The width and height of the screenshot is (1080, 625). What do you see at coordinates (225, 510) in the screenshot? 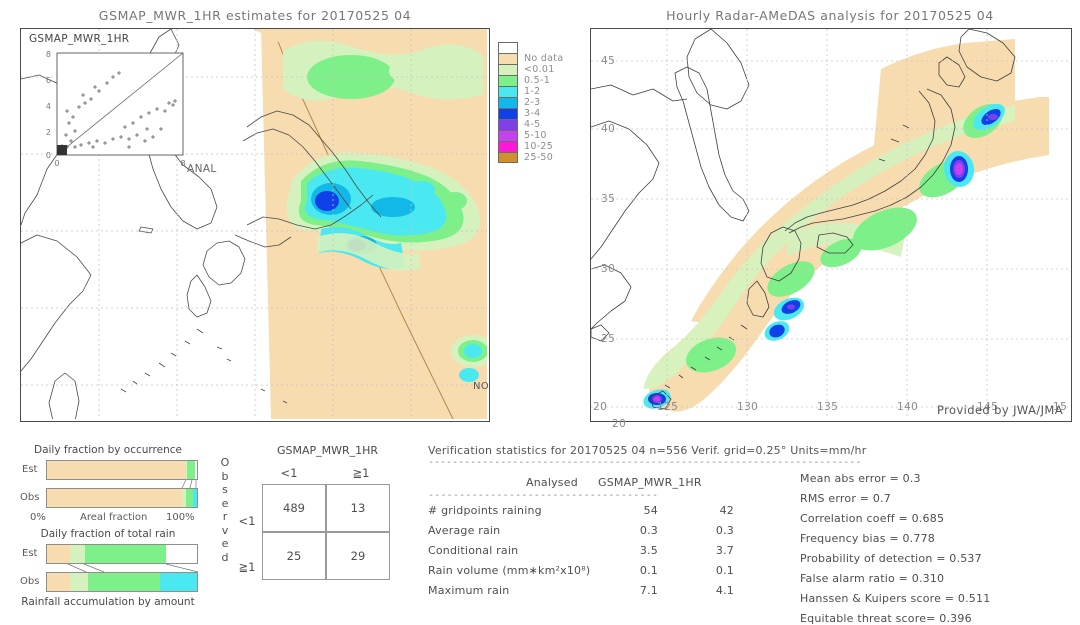
I see `observed-axis-label: Observed` at bounding box center [225, 510].